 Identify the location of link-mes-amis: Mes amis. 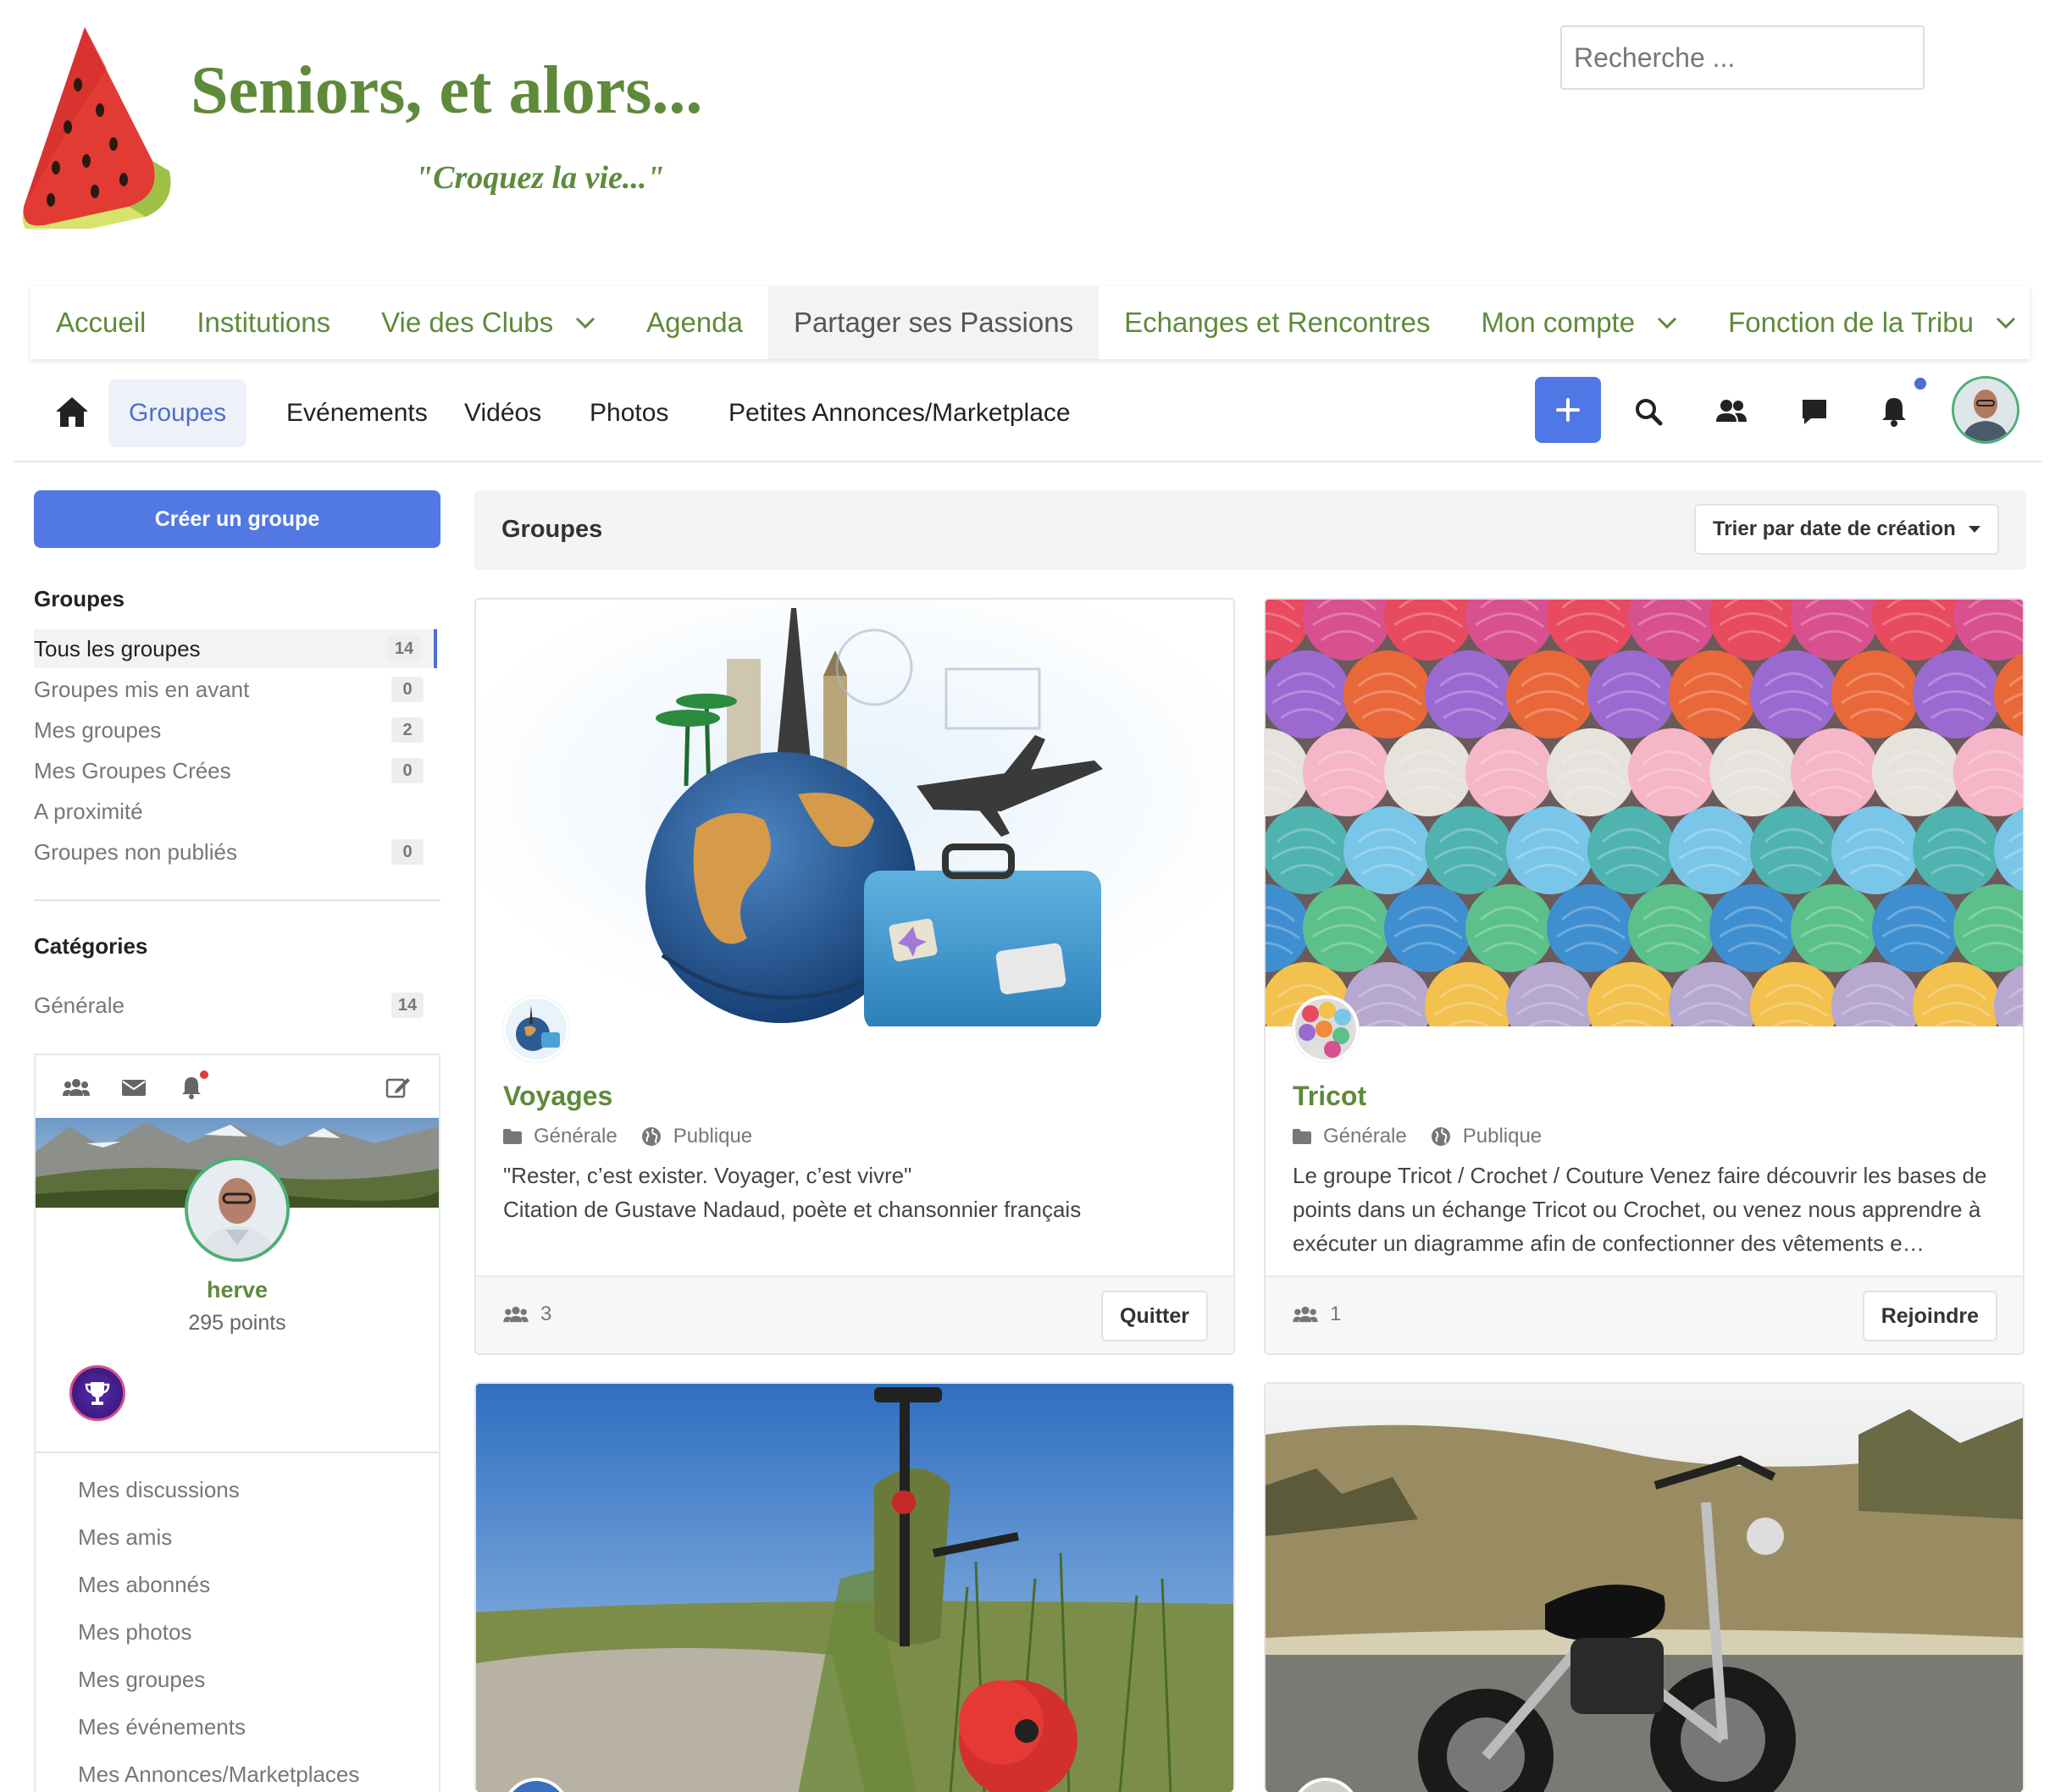
(125, 1537).